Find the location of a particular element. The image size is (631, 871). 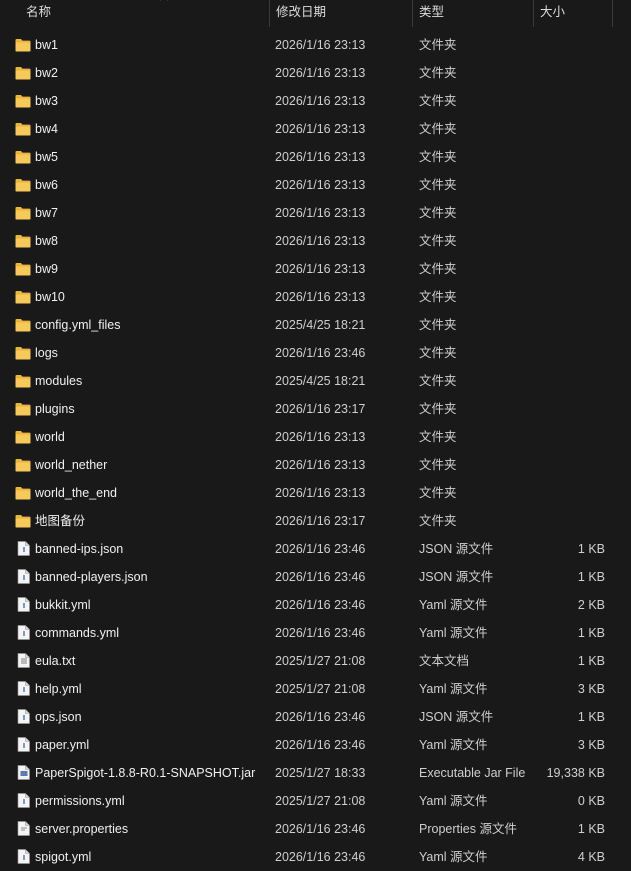

file-row: bw3 2026/1/16 23:13 文件夹 is located at coordinates (315, 101).